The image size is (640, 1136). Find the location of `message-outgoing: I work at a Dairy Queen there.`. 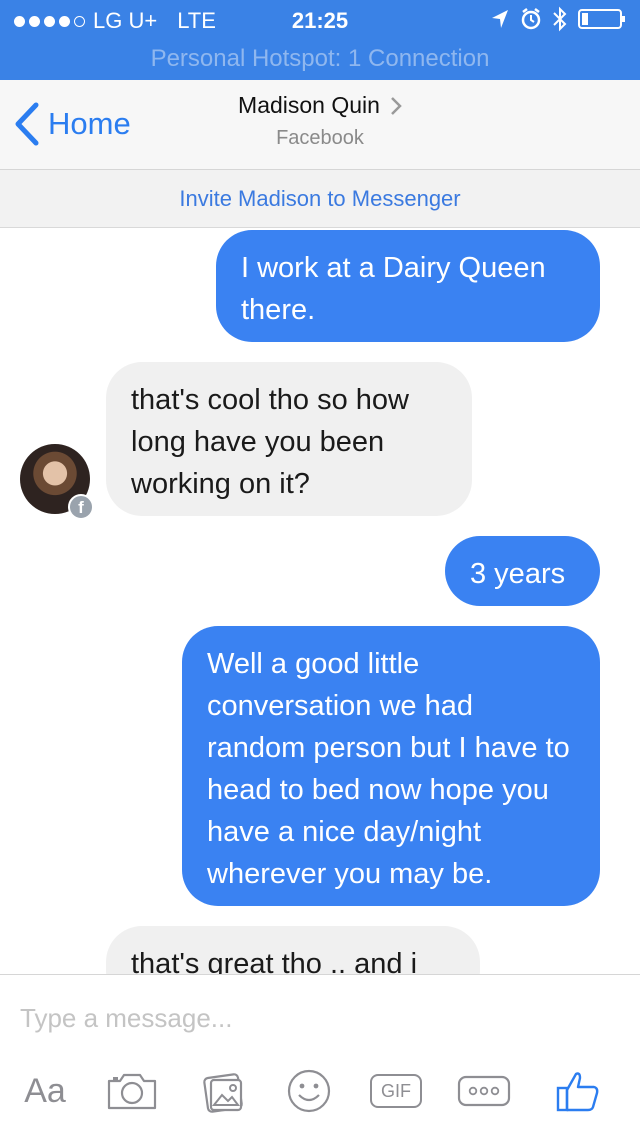

message-outgoing: I work at a Dairy Queen there. is located at coordinates (408, 286).